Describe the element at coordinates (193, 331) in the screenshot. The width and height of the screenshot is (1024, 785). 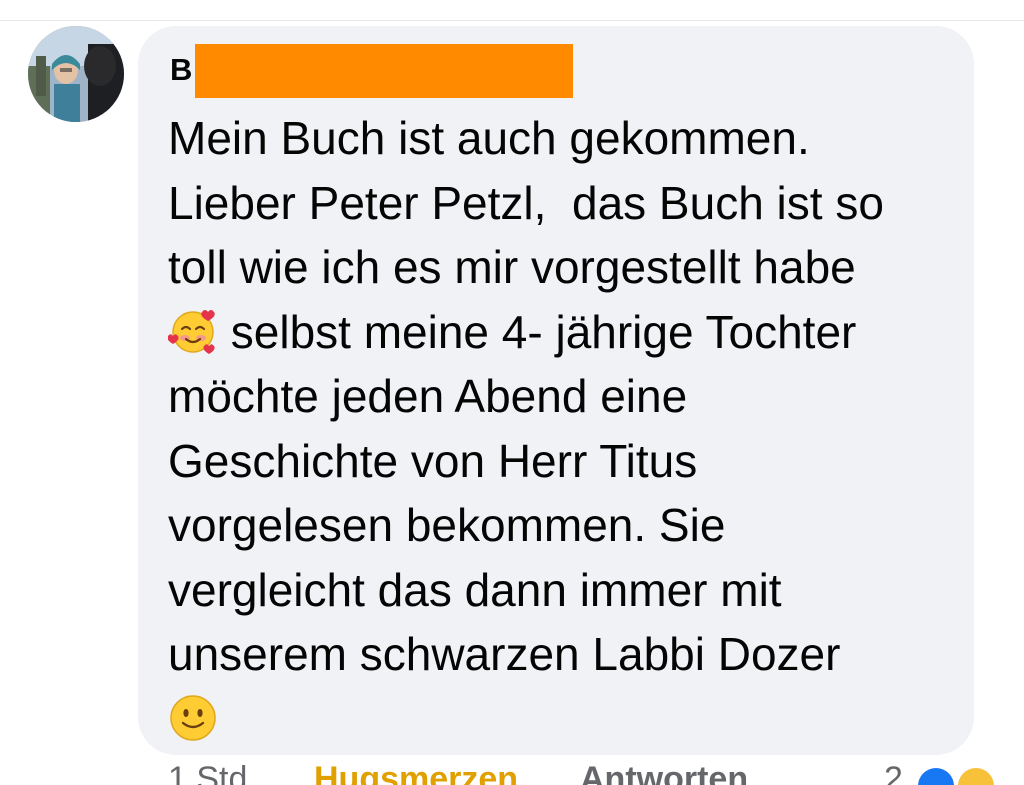
I see `smiling-face-with-hearts-icon` at that location.